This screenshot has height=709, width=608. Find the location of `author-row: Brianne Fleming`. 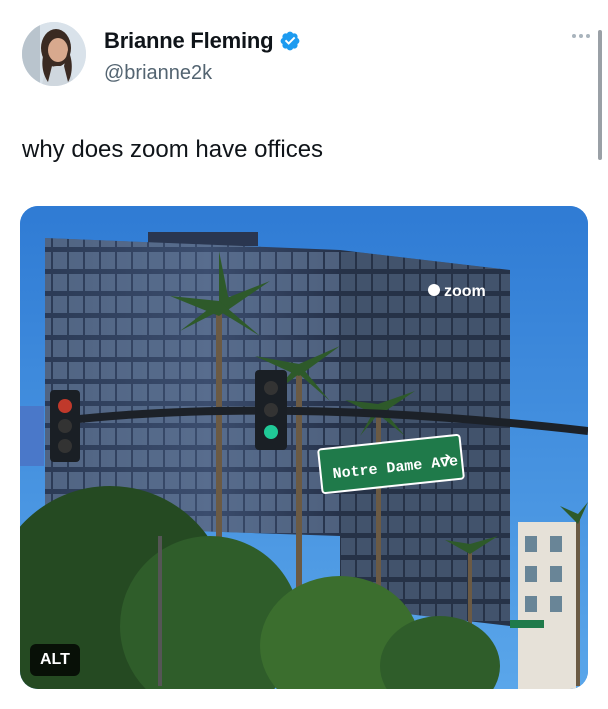

author-row: Brianne Fleming is located at coordinates (202, 41).